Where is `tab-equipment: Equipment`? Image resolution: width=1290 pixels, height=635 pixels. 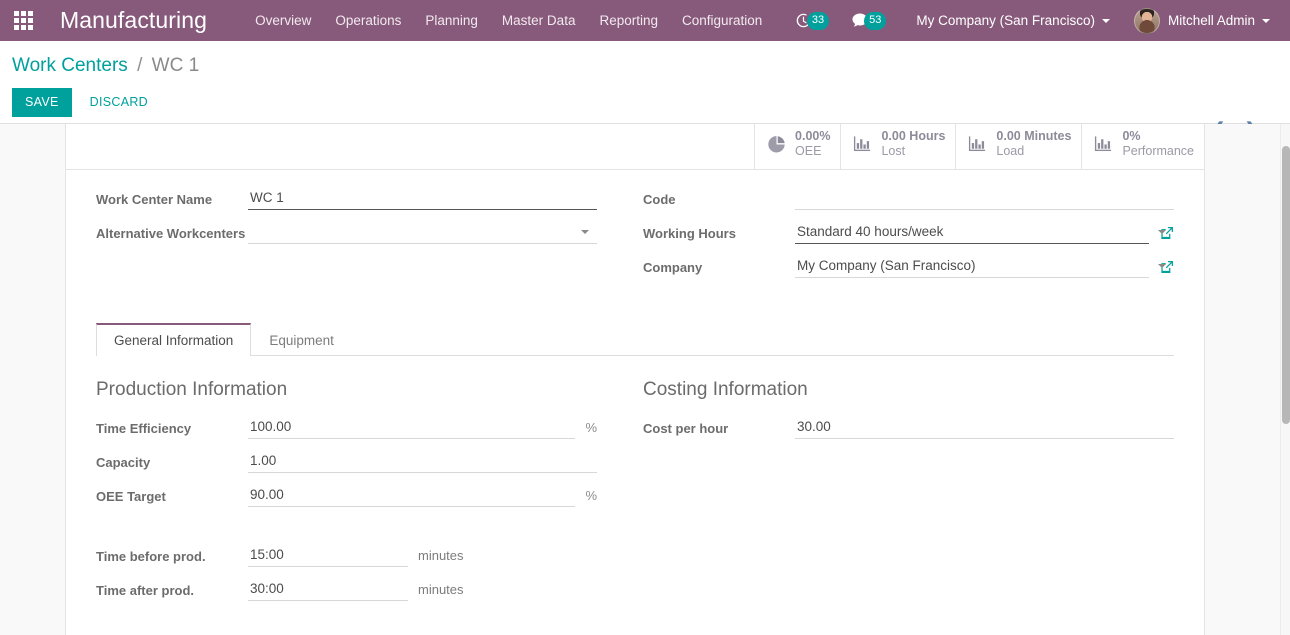 tab-equipment: Equipment is located at coordinates (301, 339).